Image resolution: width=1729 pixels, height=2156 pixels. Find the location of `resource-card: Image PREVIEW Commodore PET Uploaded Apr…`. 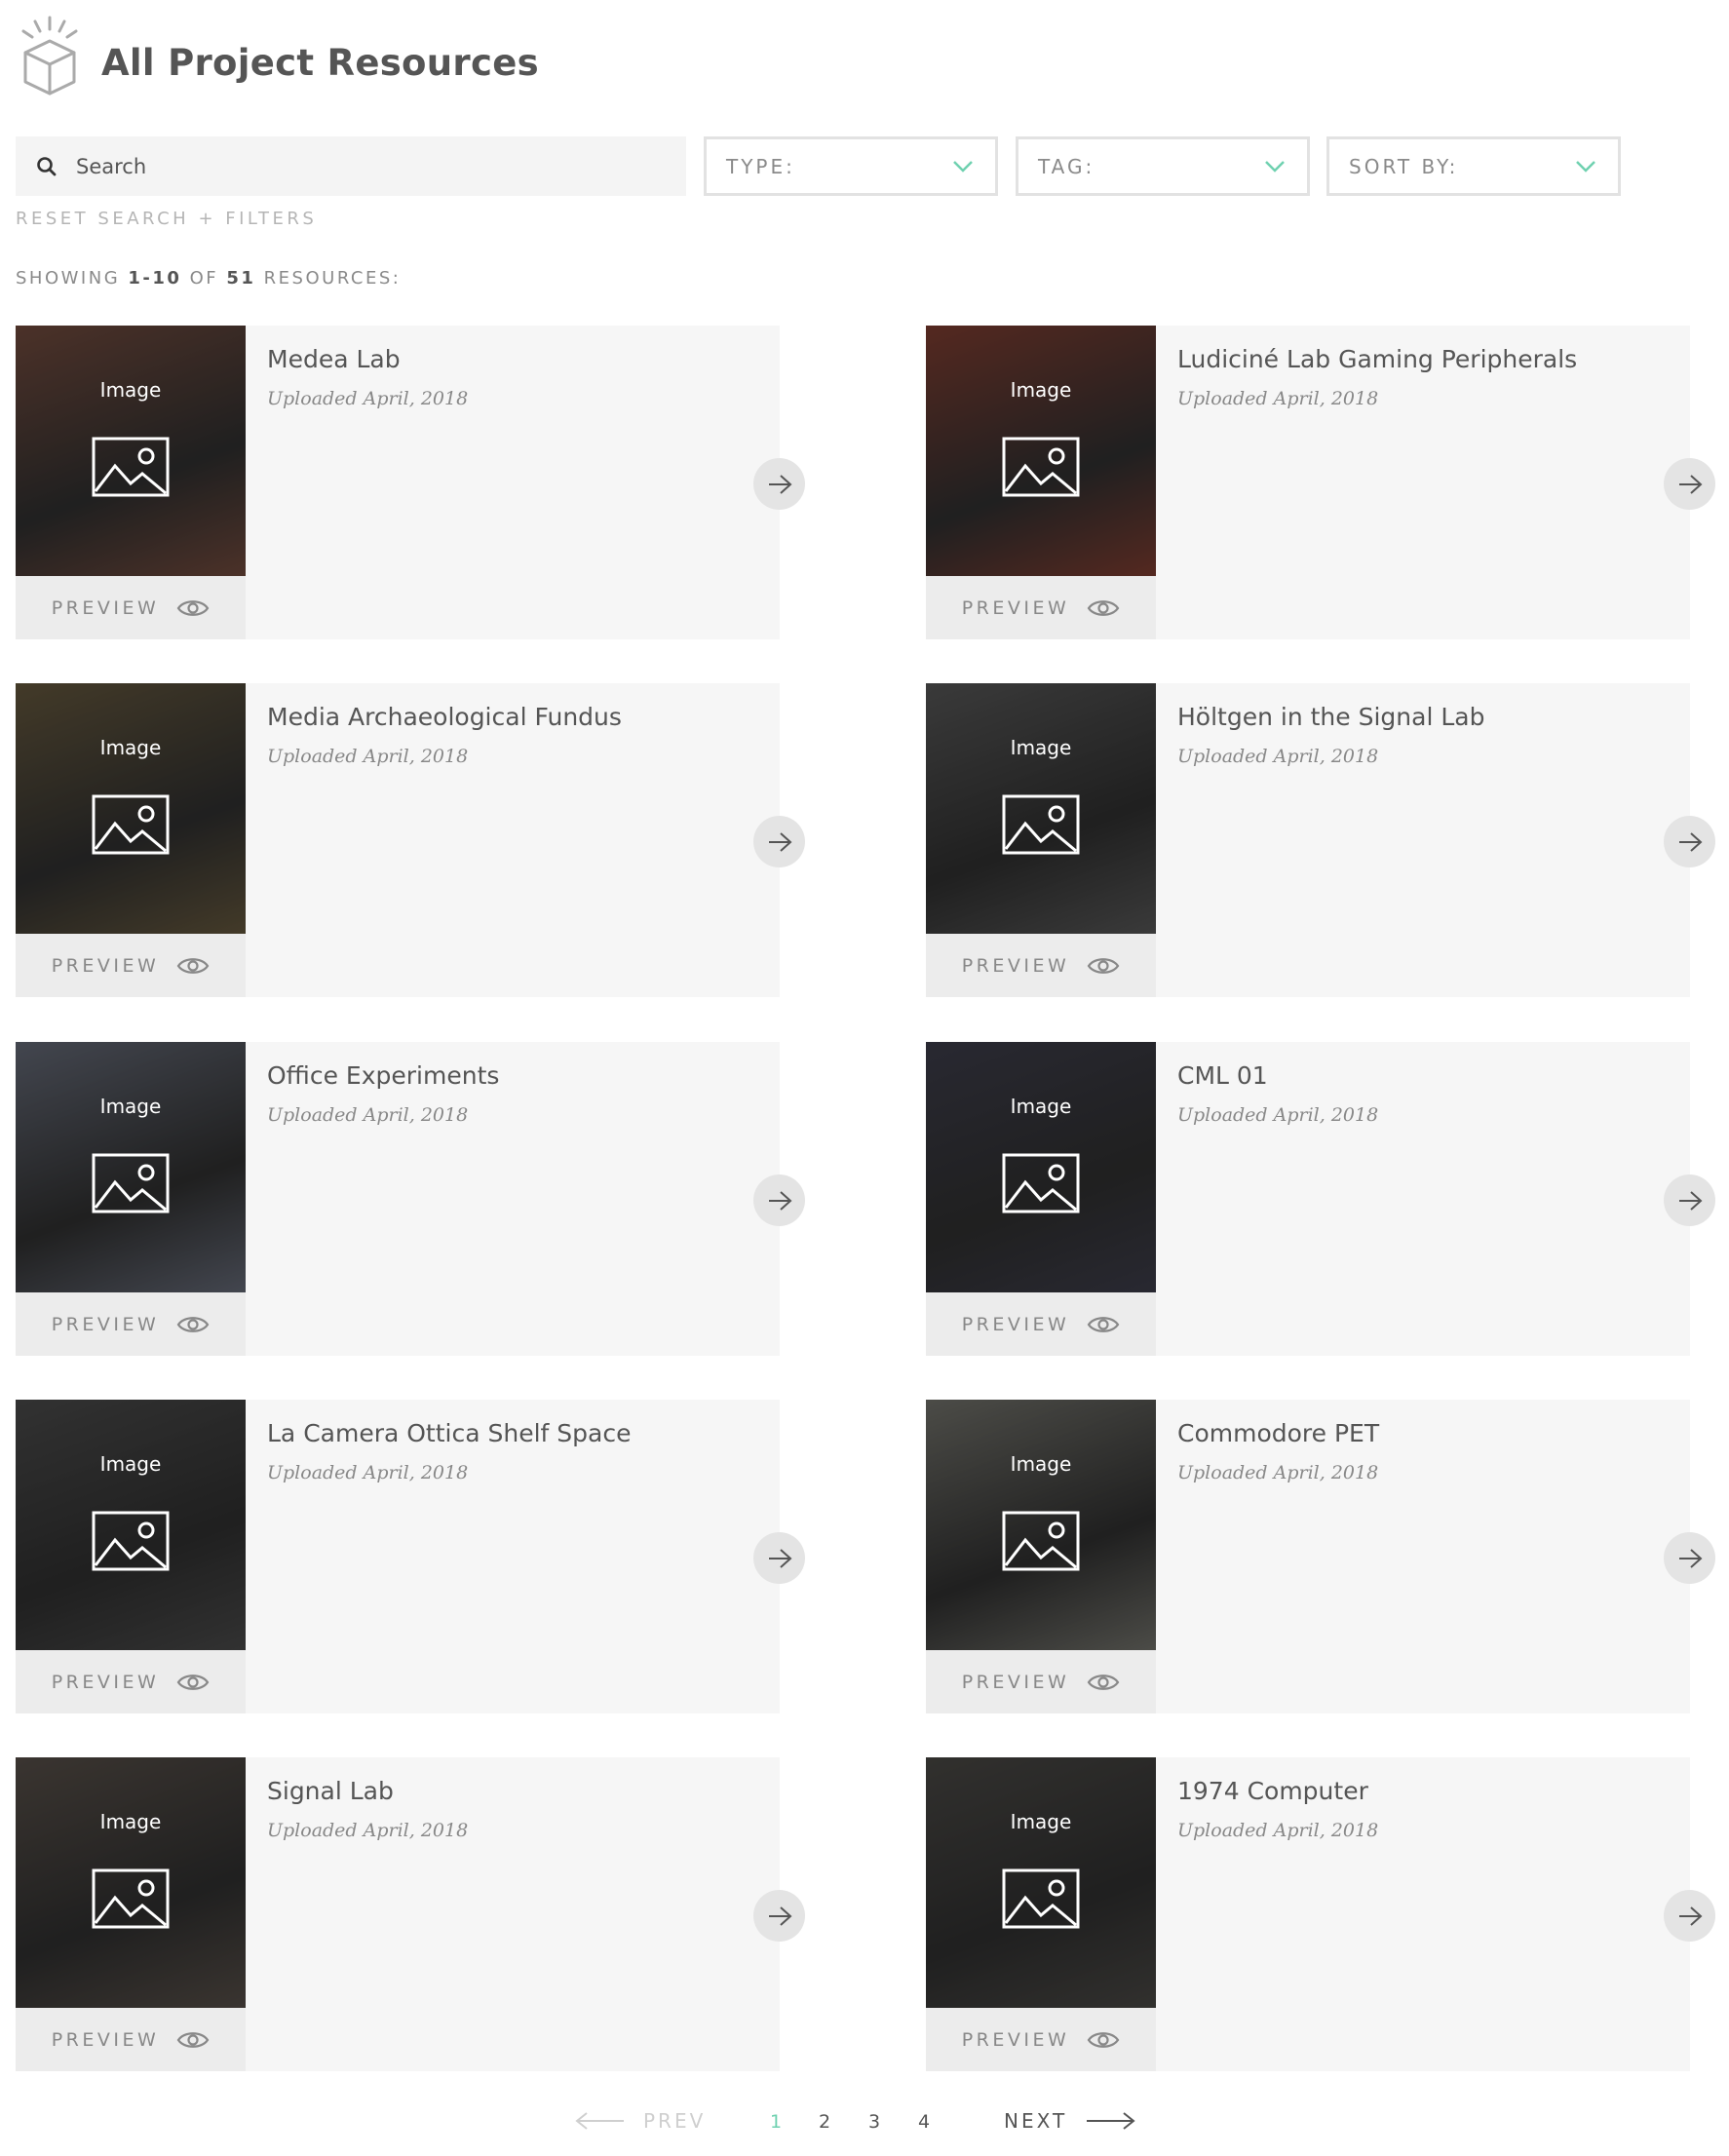

resource-card: Image PREVIEW Commodore PET Uploaded Apr… is located at coordinates (1320, 1556).